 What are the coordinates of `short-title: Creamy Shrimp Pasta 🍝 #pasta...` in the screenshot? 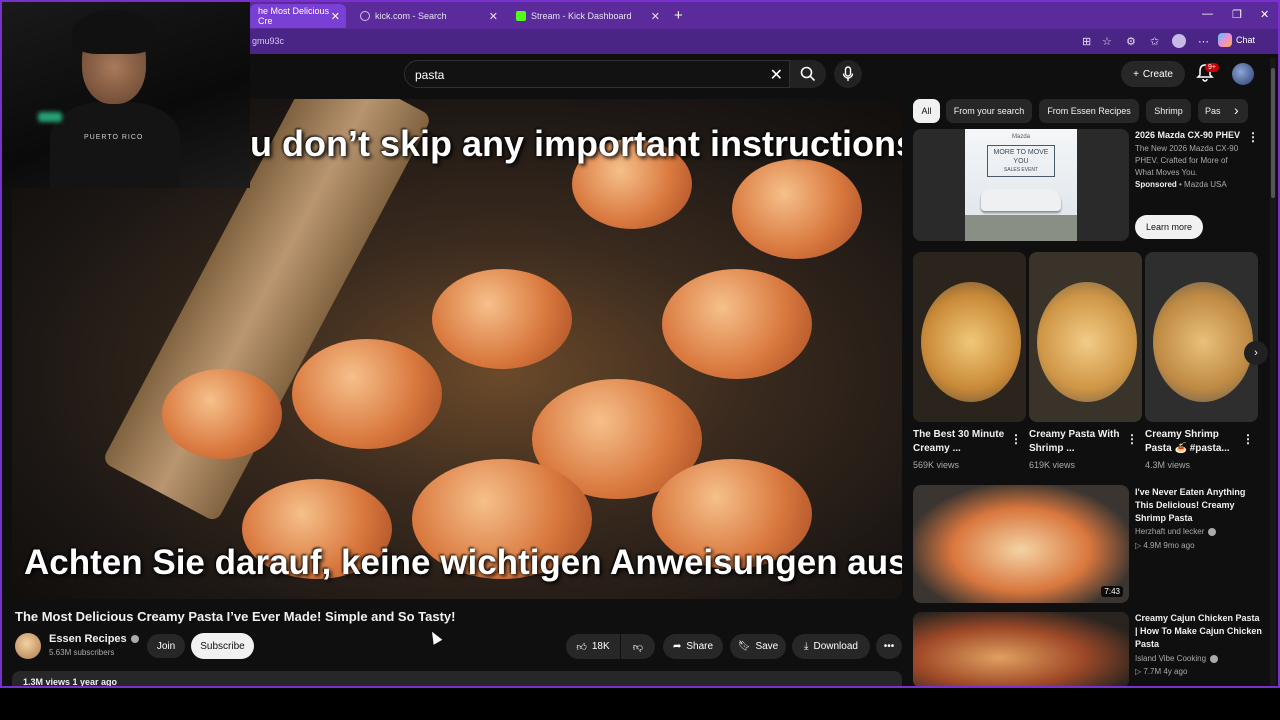 It's located at (1192, 442).